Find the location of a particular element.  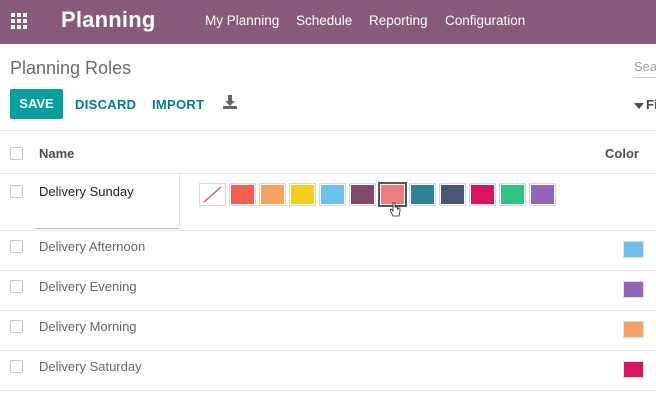

role-name: Delivery Morning is located at coordinates (88, 326).